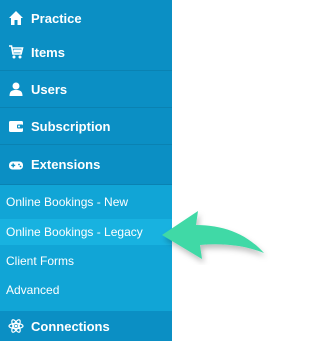 This screenshot has width=320, height=341. I want to click on shopping-cart-icon, so click(16, 52).